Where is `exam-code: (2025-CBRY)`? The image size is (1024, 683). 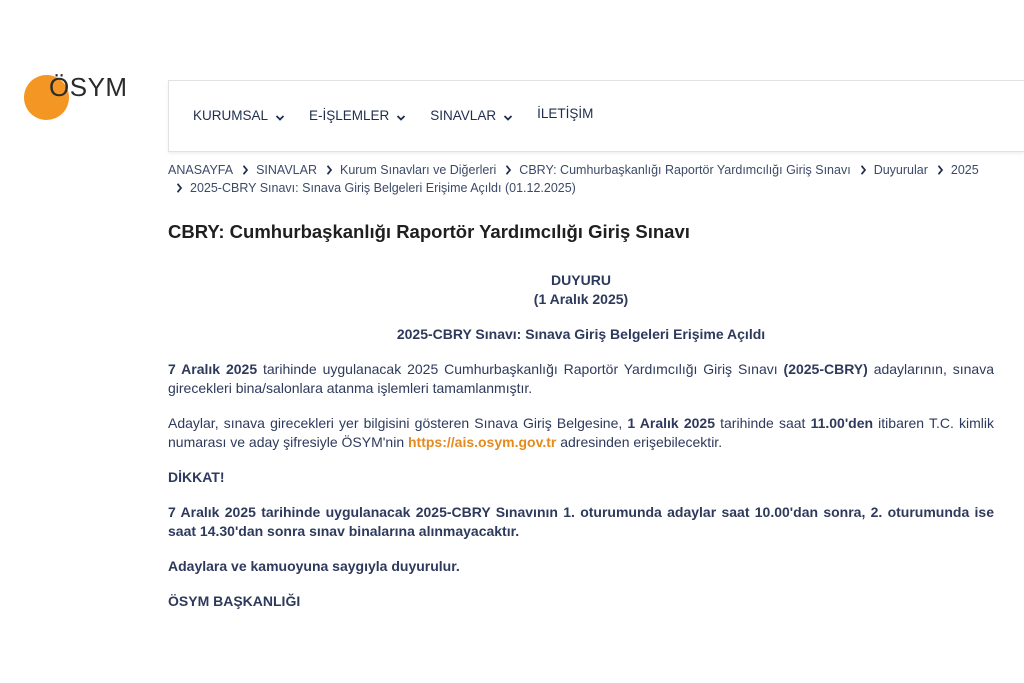
exam-code: (2025-CBRY) is located at coordinates (825, 369).